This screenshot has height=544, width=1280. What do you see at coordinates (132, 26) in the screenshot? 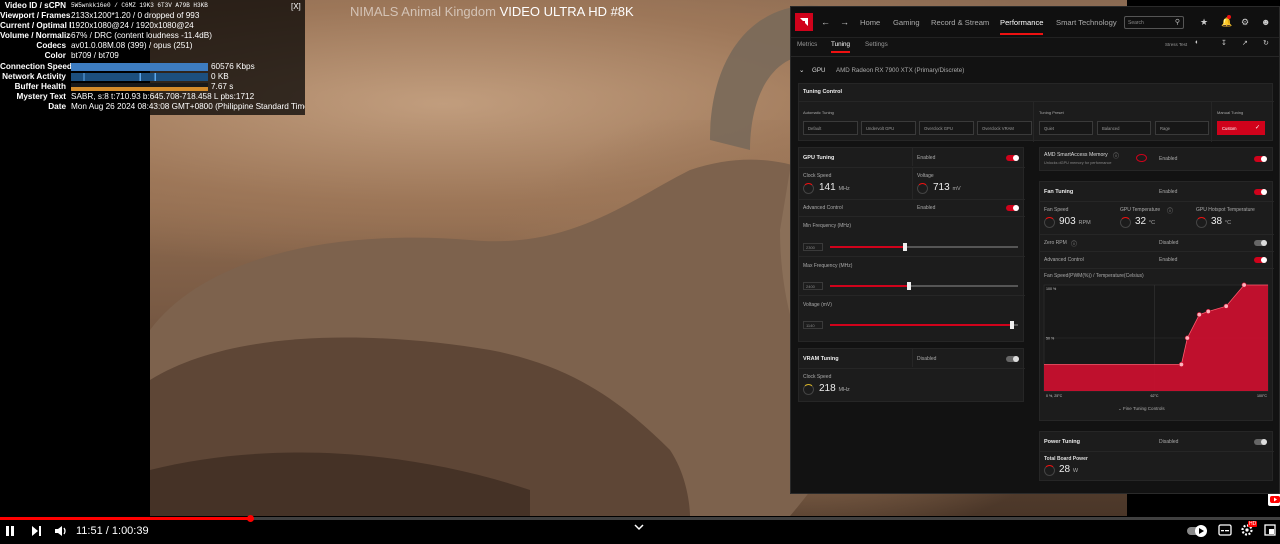
I see `stats-value: 1920x1080@24 / 1920x1080@24` at bounding box center [132, 26].